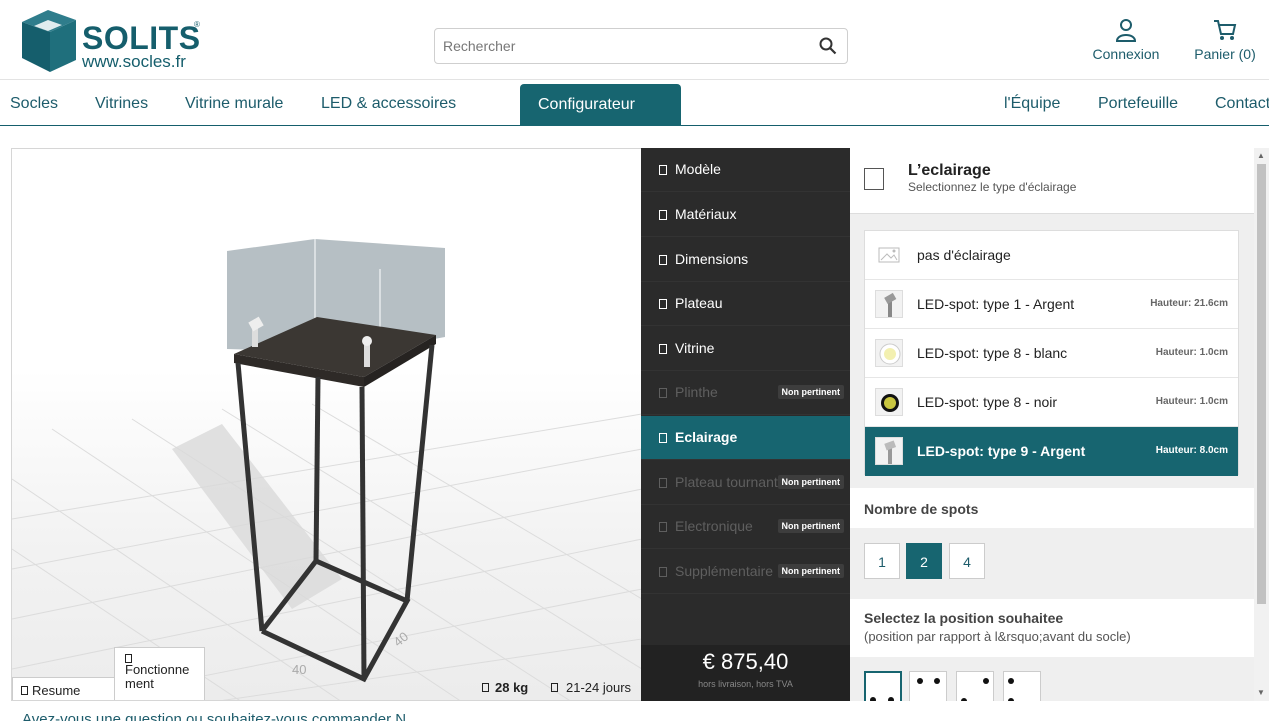 The width and height of the screenshot is (1269, 721). I want to click on nav-vitrine-murale: Vitrine murale, so click(234, 104).